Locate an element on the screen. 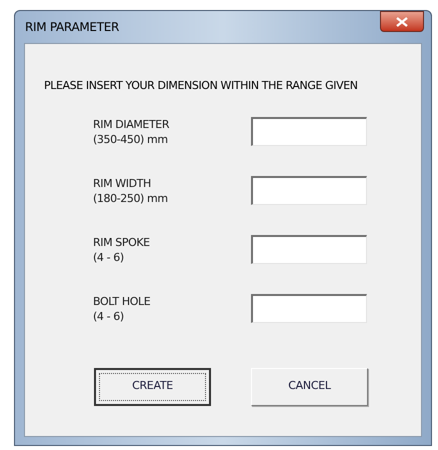  field-label: RIM SPOKE is located at coordinates (122, 242).